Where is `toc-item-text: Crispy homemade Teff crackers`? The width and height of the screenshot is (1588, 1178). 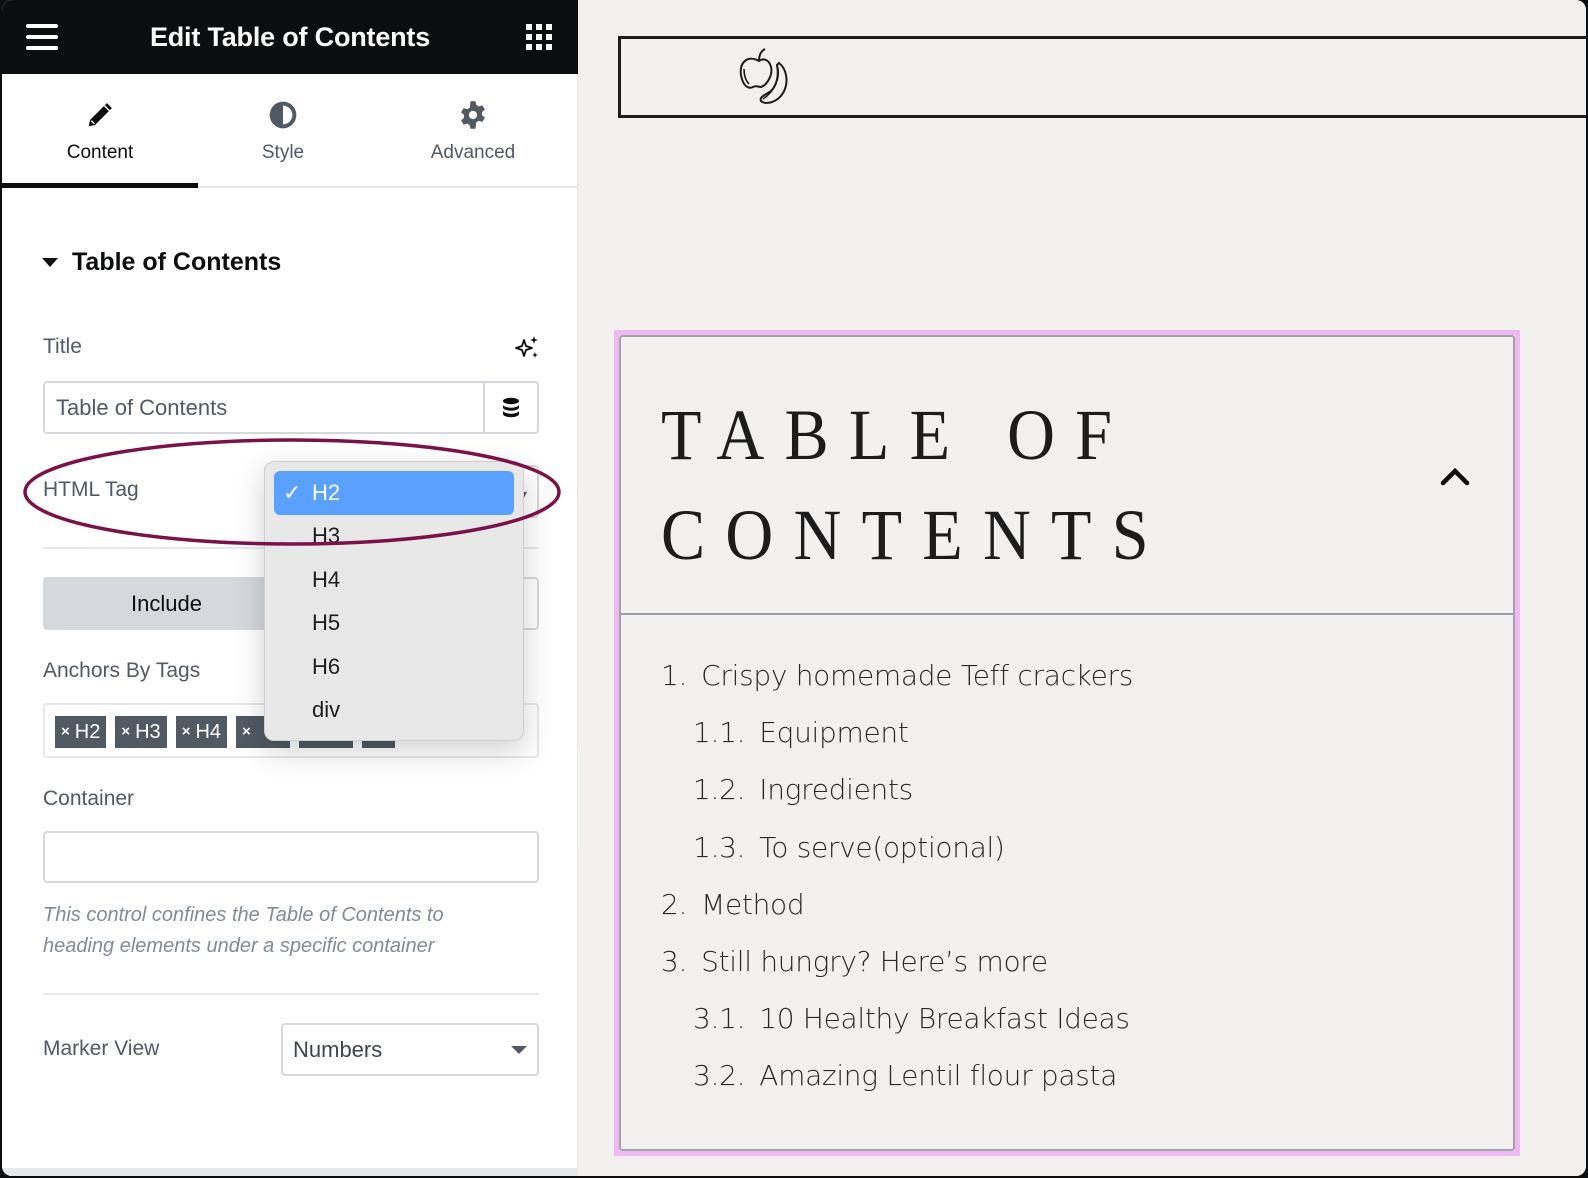
toc-item-text: Crispy homemade Teff crackers is located at coordinates (917, 675).